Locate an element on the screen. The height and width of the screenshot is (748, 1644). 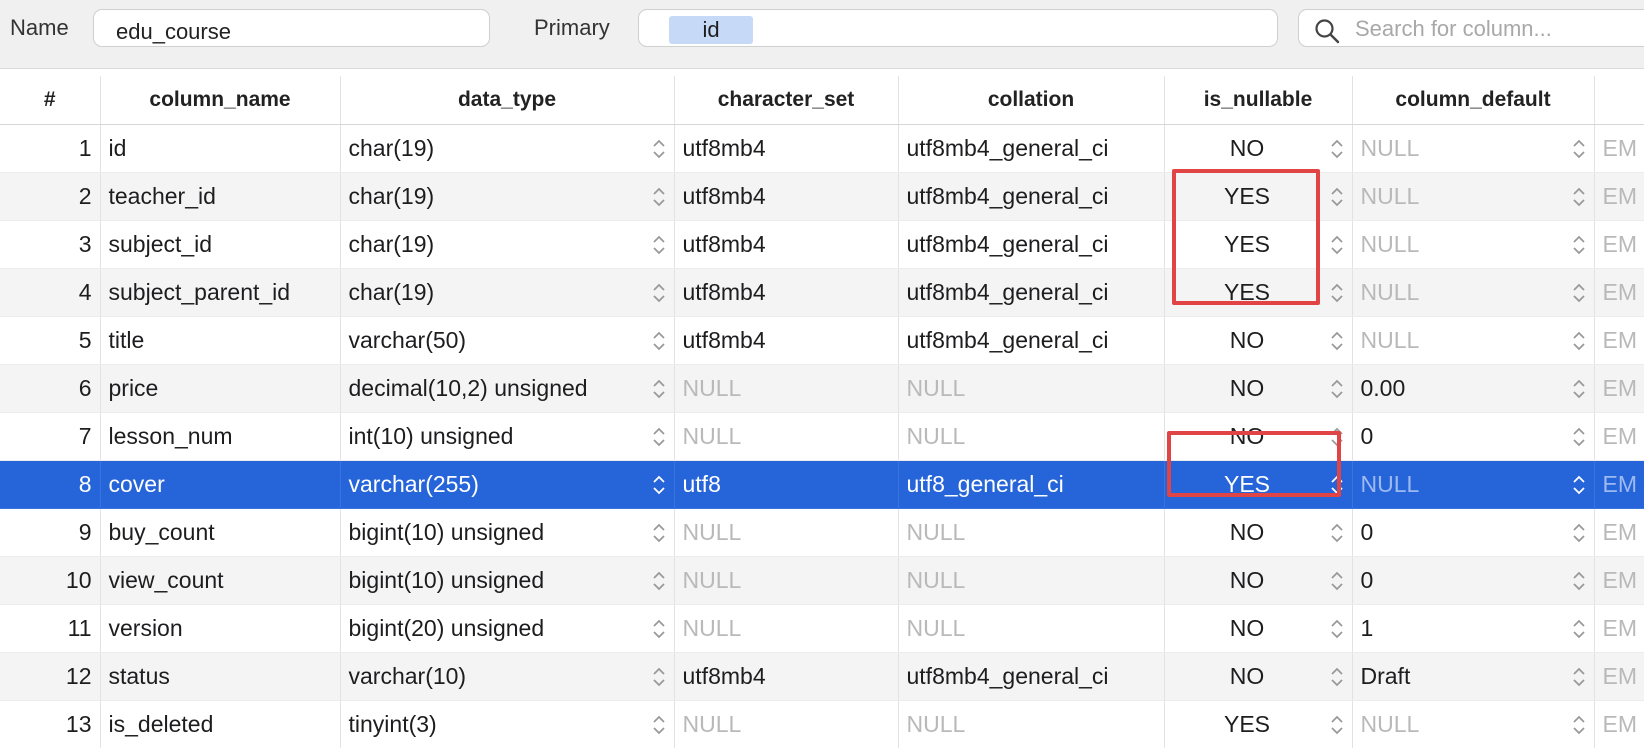
primary-key-token: id is located at coordinates (711, 30).